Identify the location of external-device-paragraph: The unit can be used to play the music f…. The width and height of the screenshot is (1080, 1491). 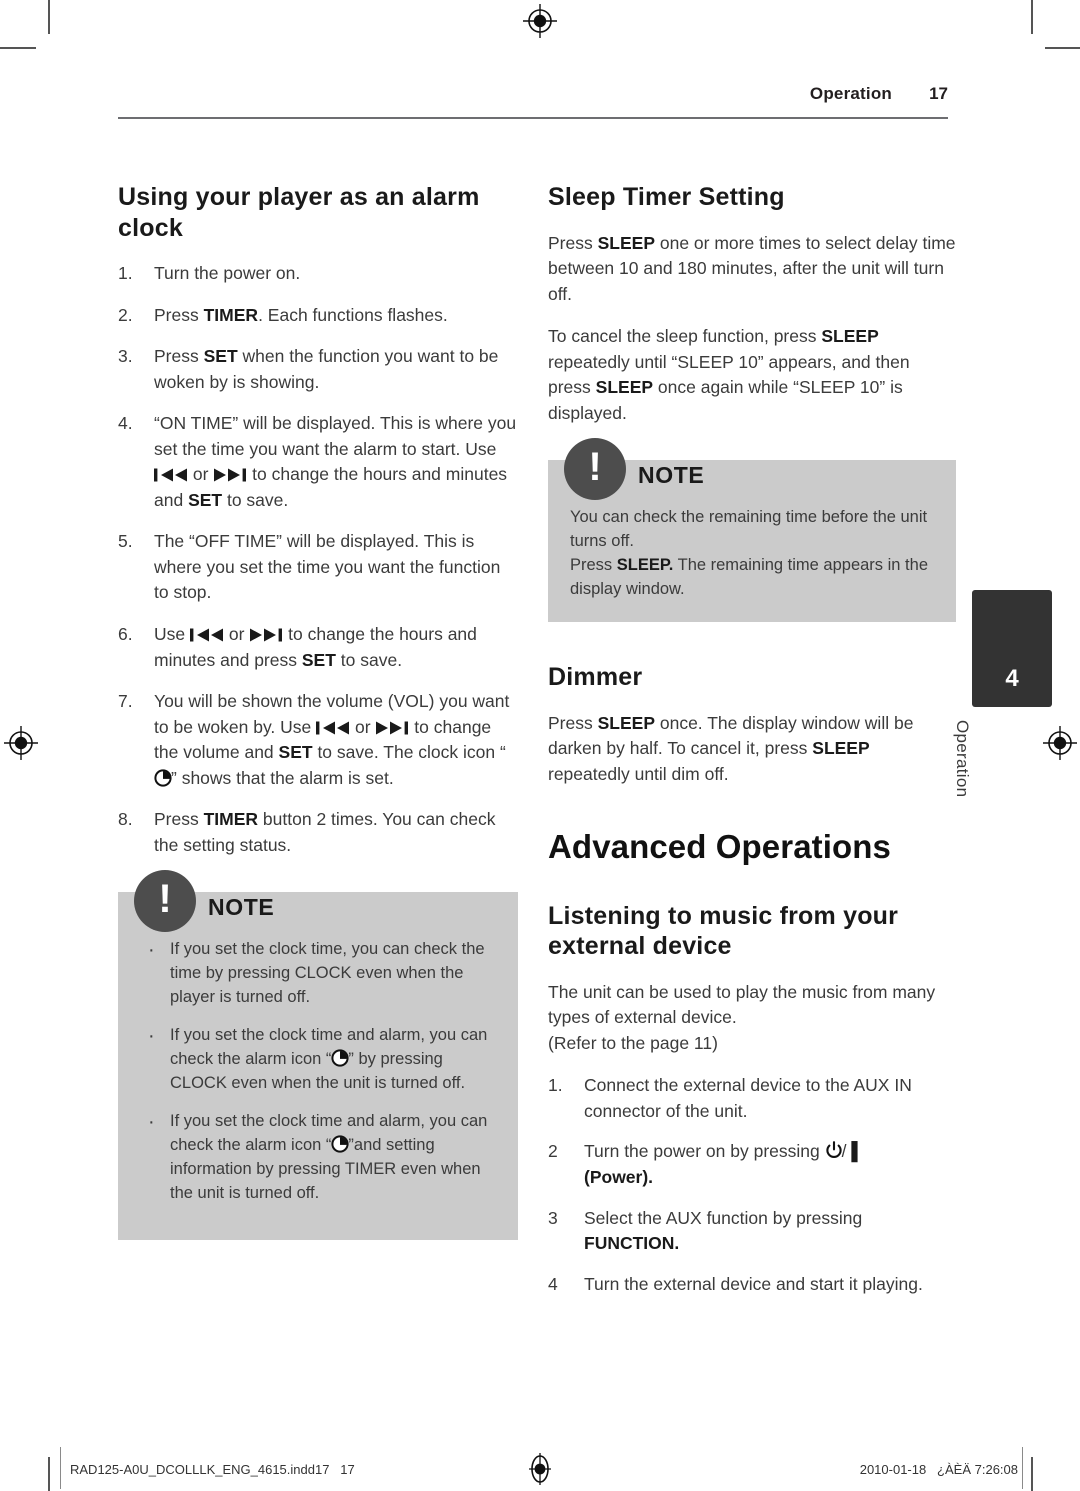
(742, 1017).